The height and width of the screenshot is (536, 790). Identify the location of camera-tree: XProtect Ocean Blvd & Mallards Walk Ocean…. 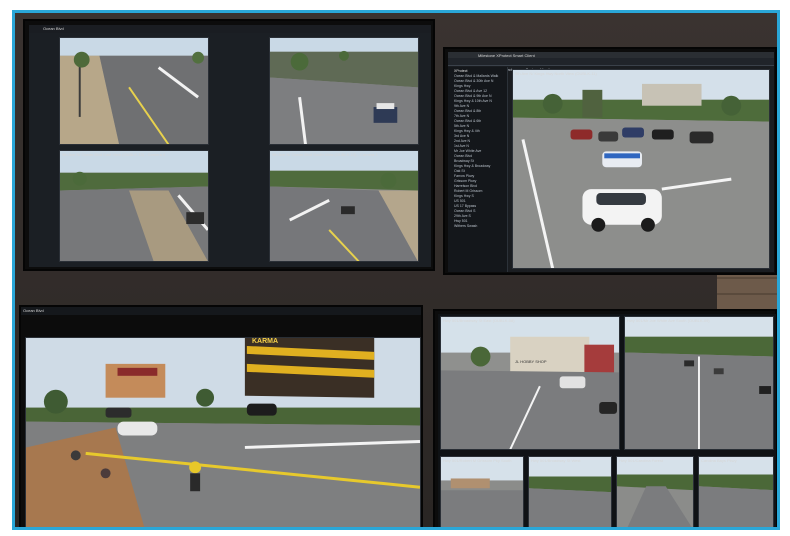
(478, 169).